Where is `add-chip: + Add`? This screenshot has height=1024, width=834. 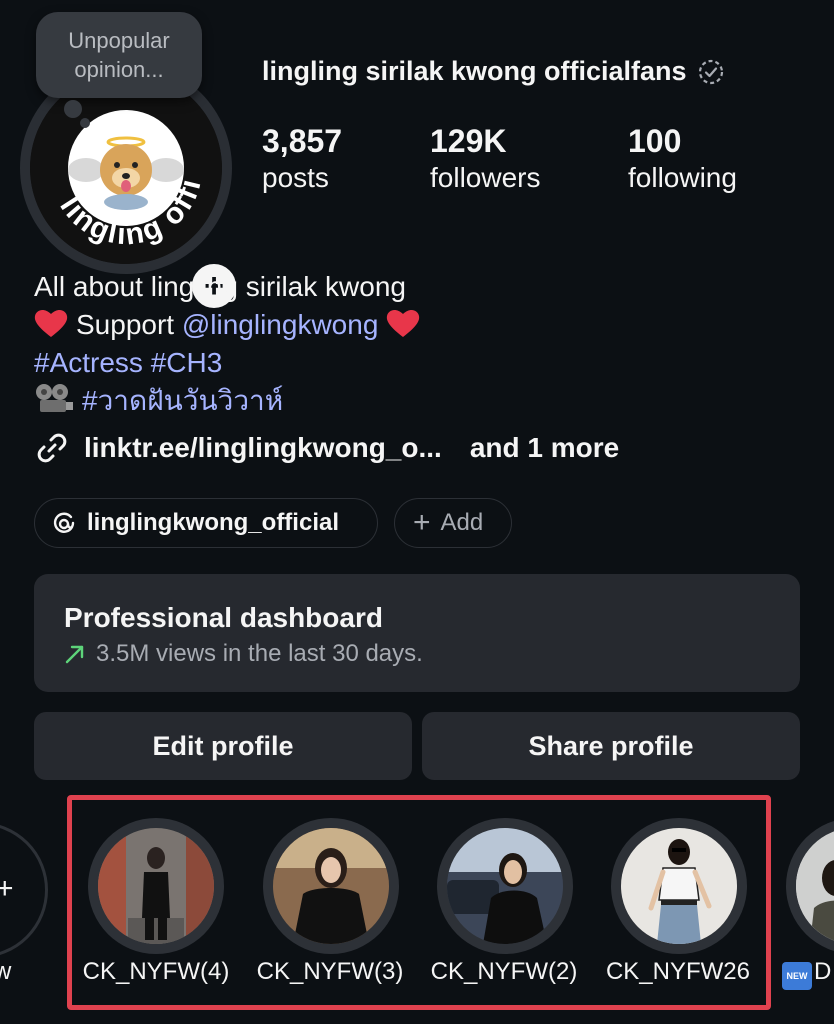 add-chip: + Add is located at coordinates (453, 523).